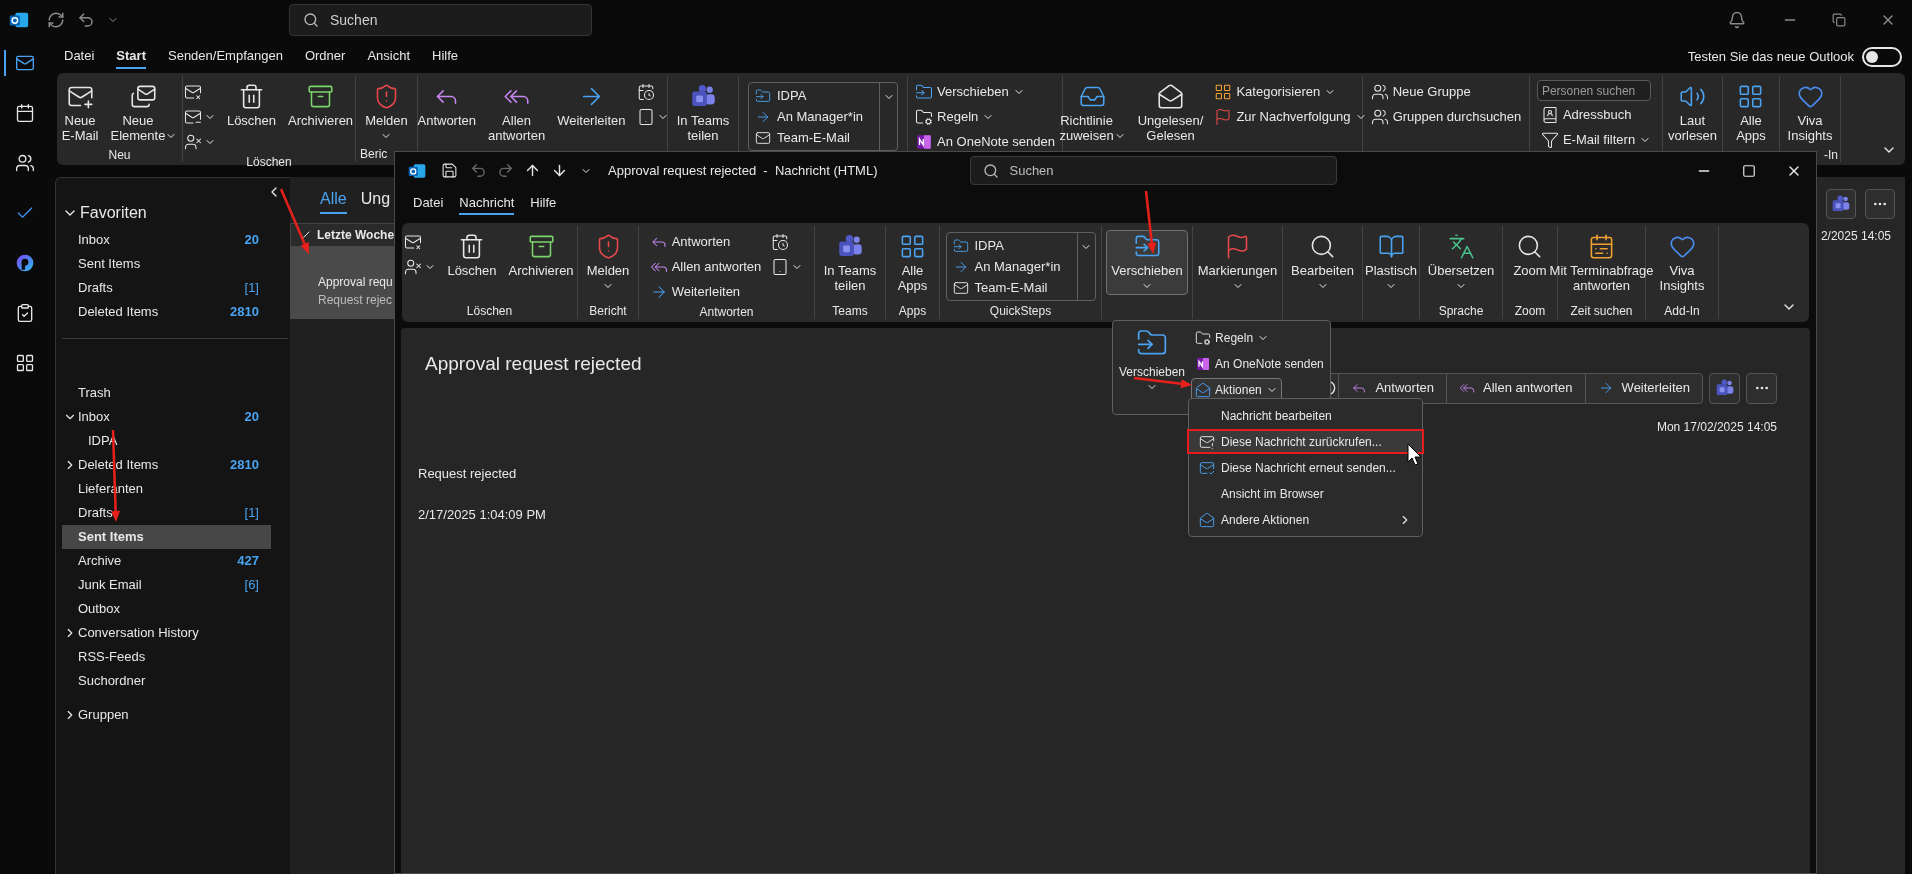  What do you see at coordinates (1716, 427) in the screenshot?
I see `message-date: Mon 17/02/2025 14:05` at bounding box center [1716, 427].